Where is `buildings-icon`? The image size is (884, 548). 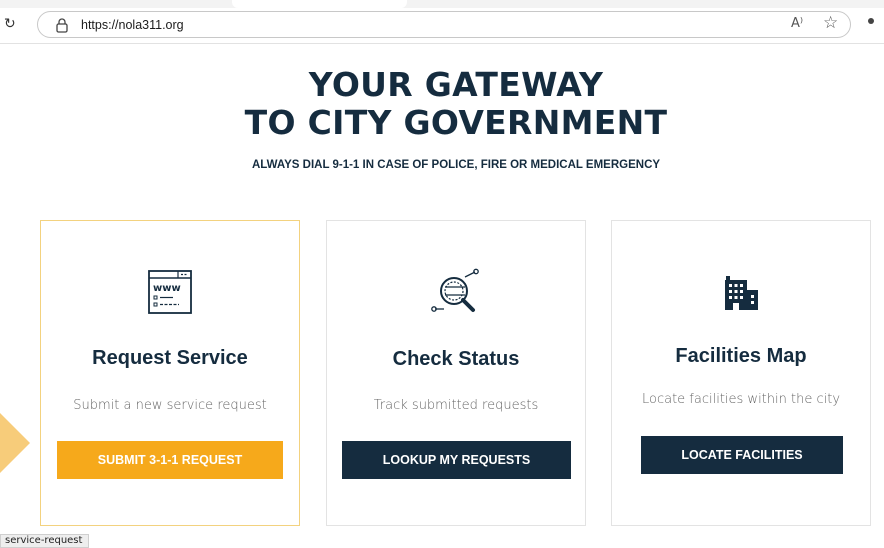 buildings-icon is located at coordinates (741, 293).